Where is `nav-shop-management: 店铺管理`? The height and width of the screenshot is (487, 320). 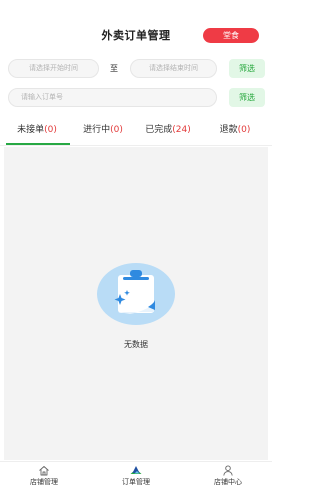
nav-shop-management: 店铺管理 is located at coordinates (44, 474).